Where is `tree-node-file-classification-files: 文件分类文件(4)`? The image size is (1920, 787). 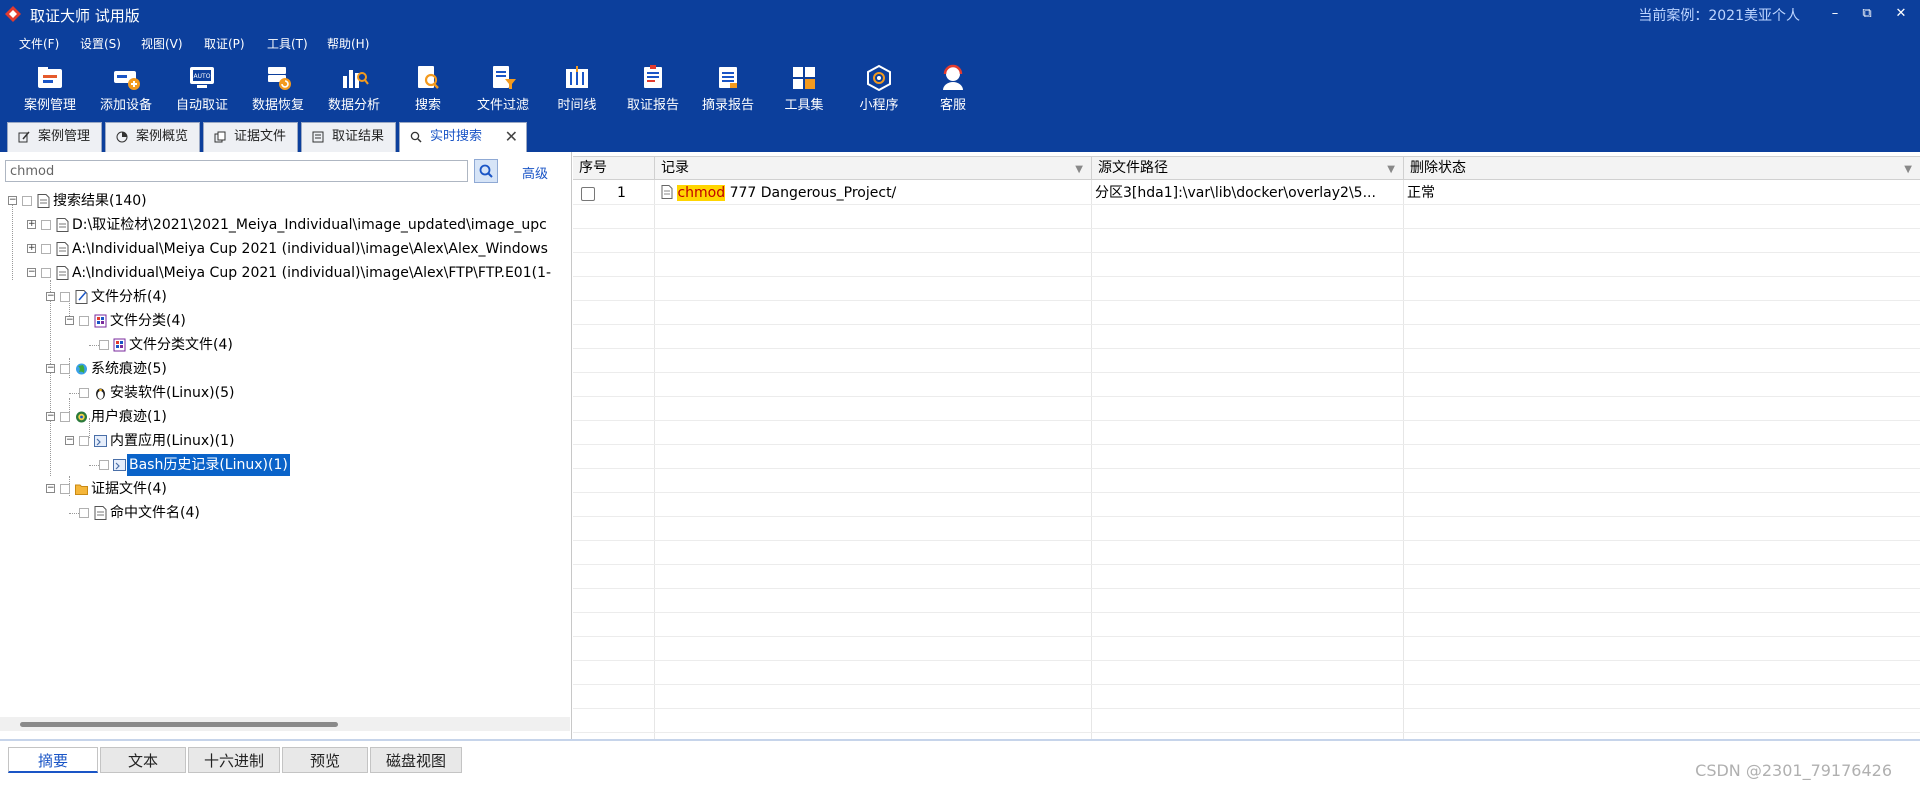
tree-node-file-classification-files: 文件分类文件(4) is located at coordinates (150, 345).